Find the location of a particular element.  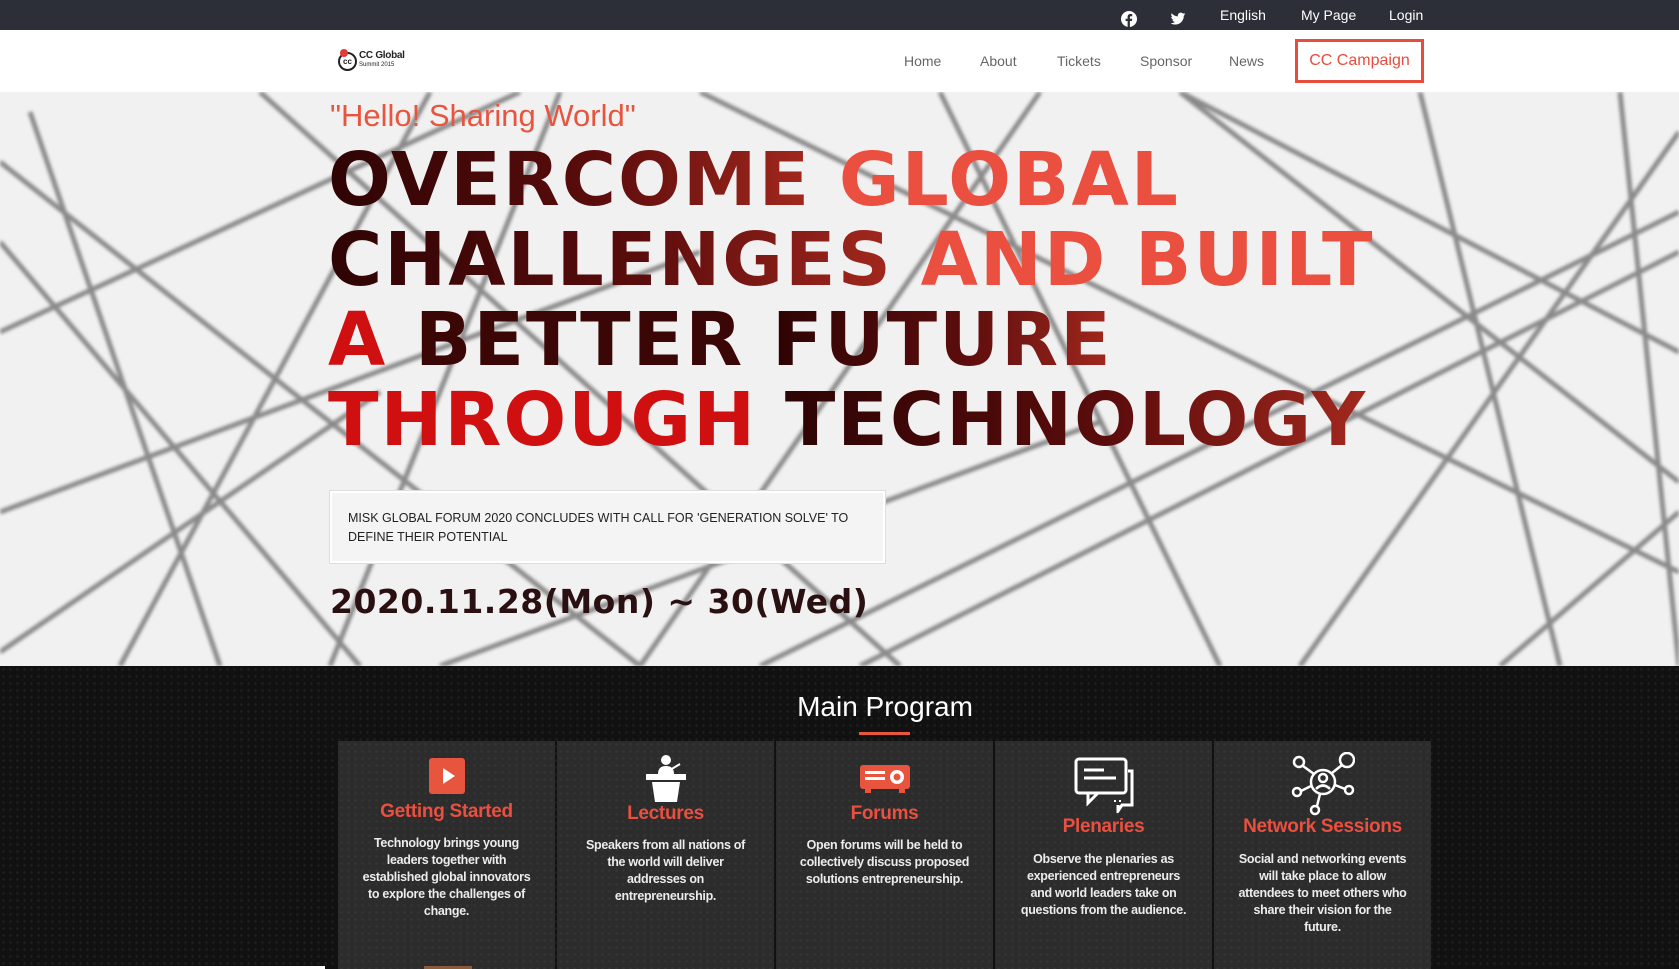

top-utility-bar: English My Page Login is located at coordinates (839, 15).